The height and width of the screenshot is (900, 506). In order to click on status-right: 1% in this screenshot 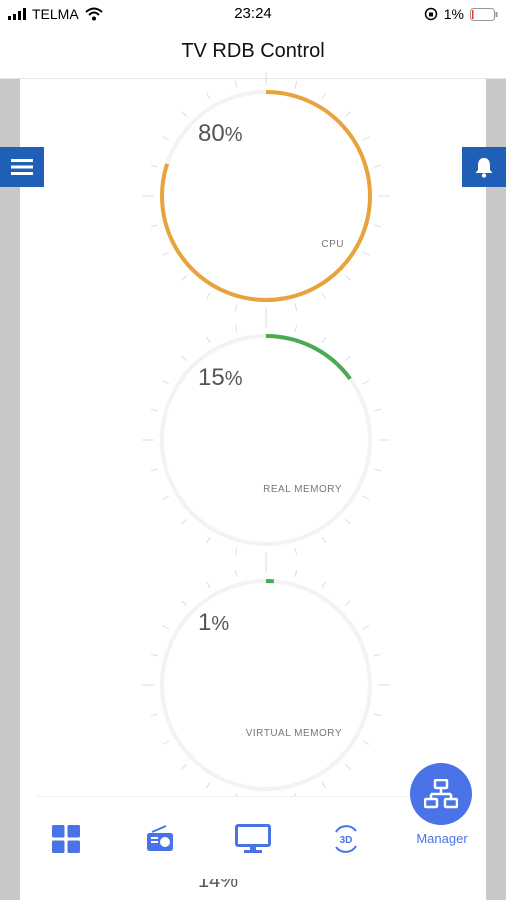, I will do `click(461, 14)`.